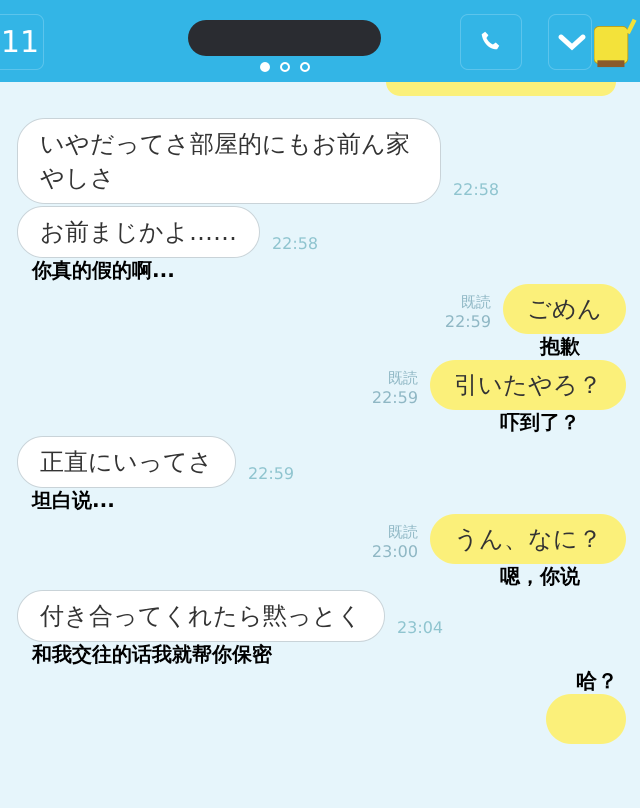 This screenshot has height=808, width=640. Describe the element at coordinates (491, 42) in the screenshot. I see `call-button` at that location.